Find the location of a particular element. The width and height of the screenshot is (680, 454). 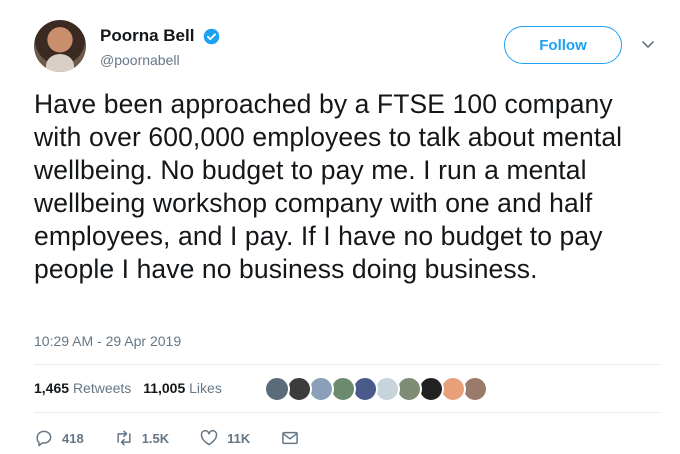

retweets-count: 1,465 is located at coordinates (52, 388).